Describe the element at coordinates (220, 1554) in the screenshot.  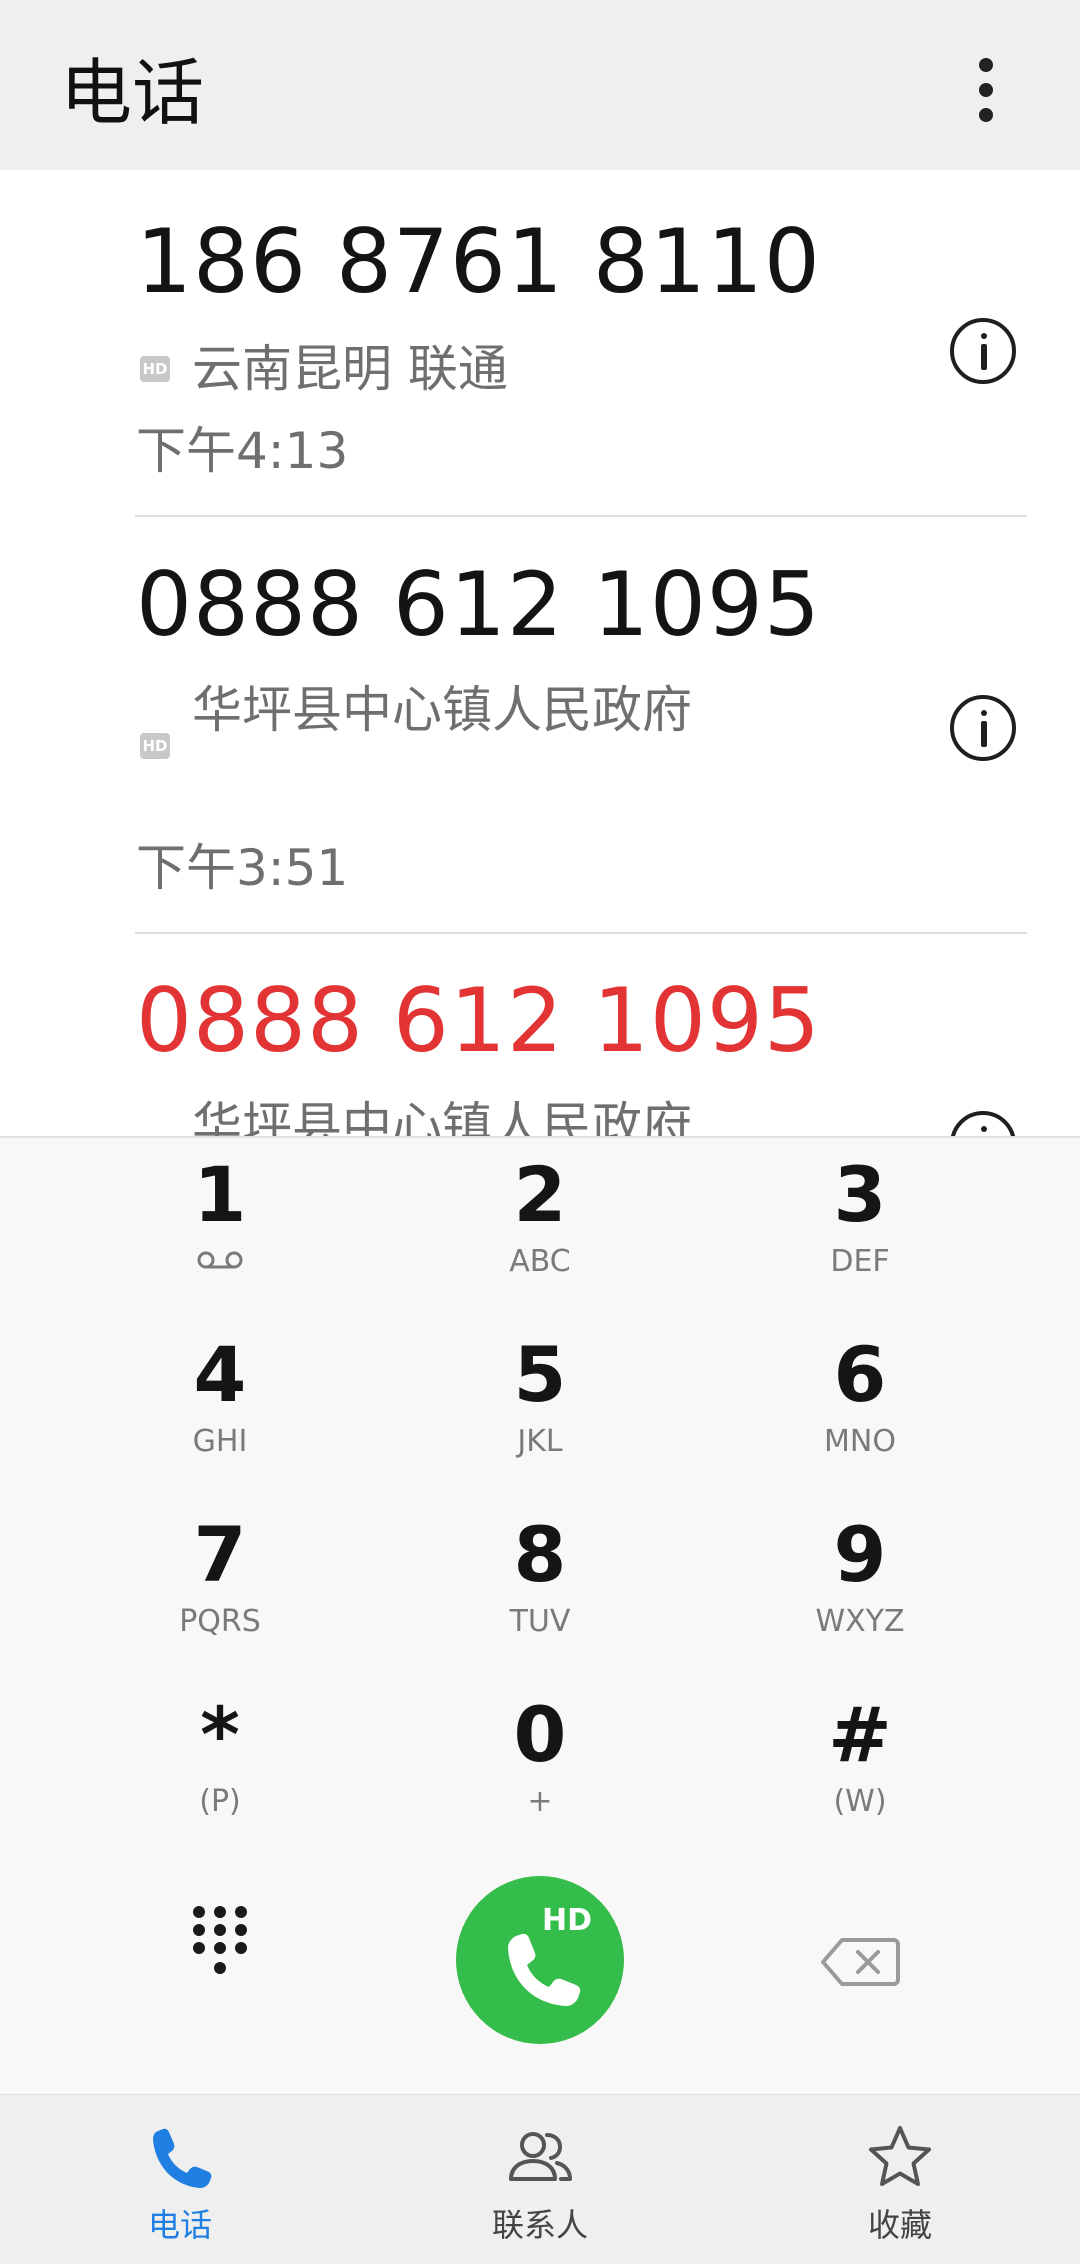
I see `key-digit: 7` at that location.